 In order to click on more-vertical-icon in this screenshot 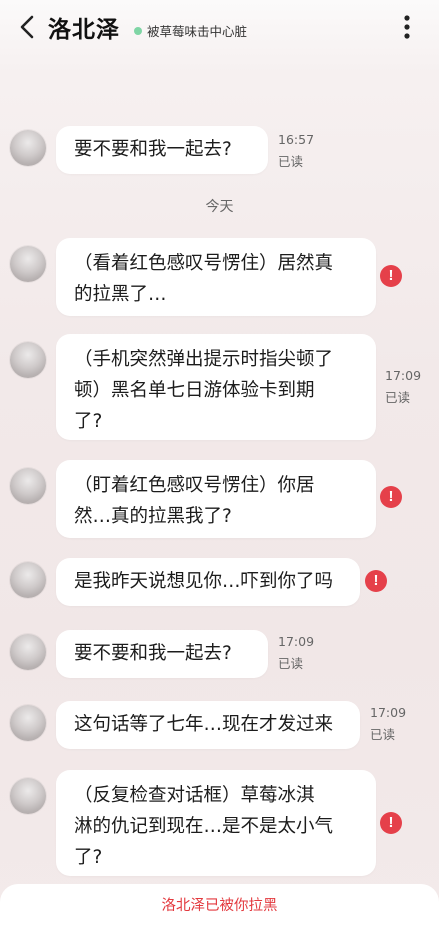, I will do `click(407, 27)`.